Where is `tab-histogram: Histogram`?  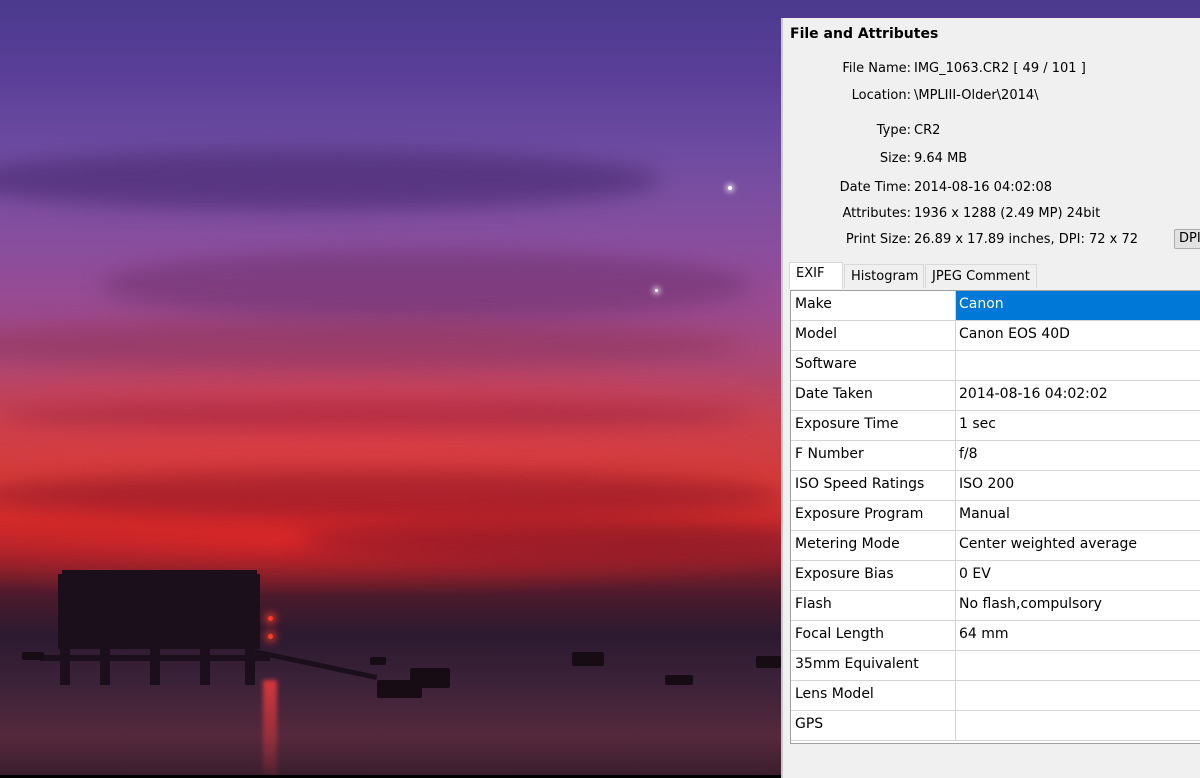
tab-histogram: Histogram is located at coordinates (884, 276).